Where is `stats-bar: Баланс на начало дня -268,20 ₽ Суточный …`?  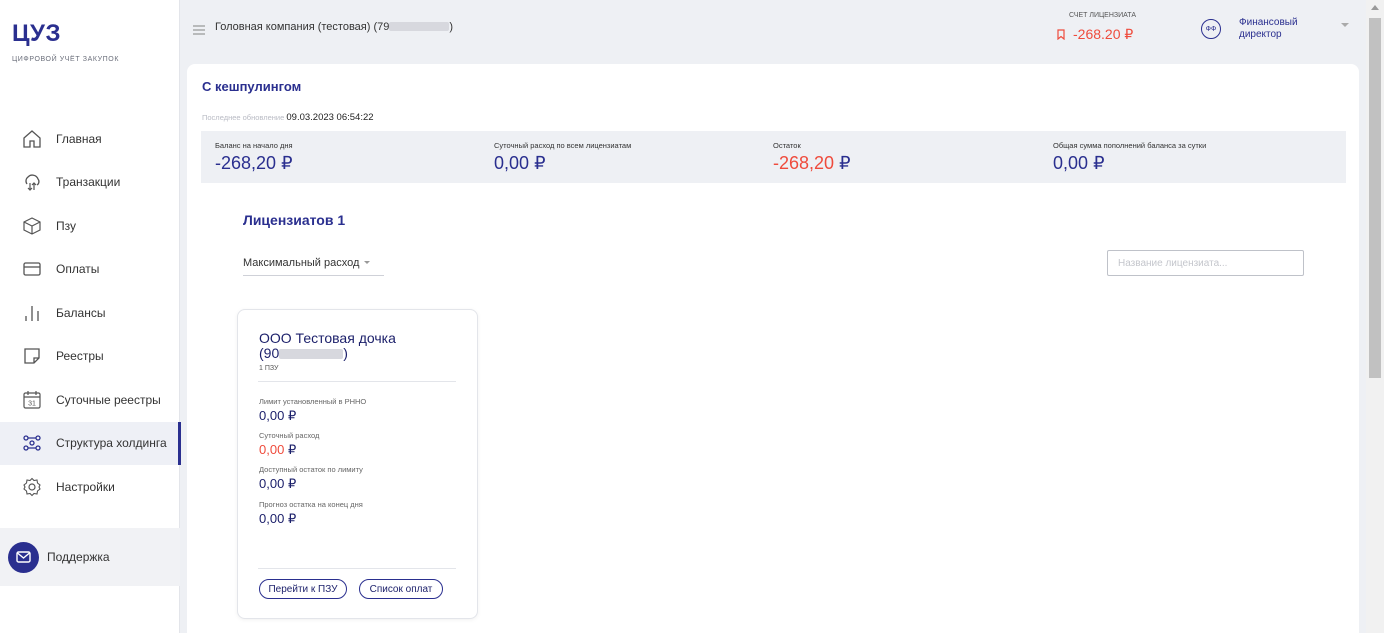 stats-bar: Баланс на начало дня -268,20 ₽ Суточный … is located at coordinates (773, 157).